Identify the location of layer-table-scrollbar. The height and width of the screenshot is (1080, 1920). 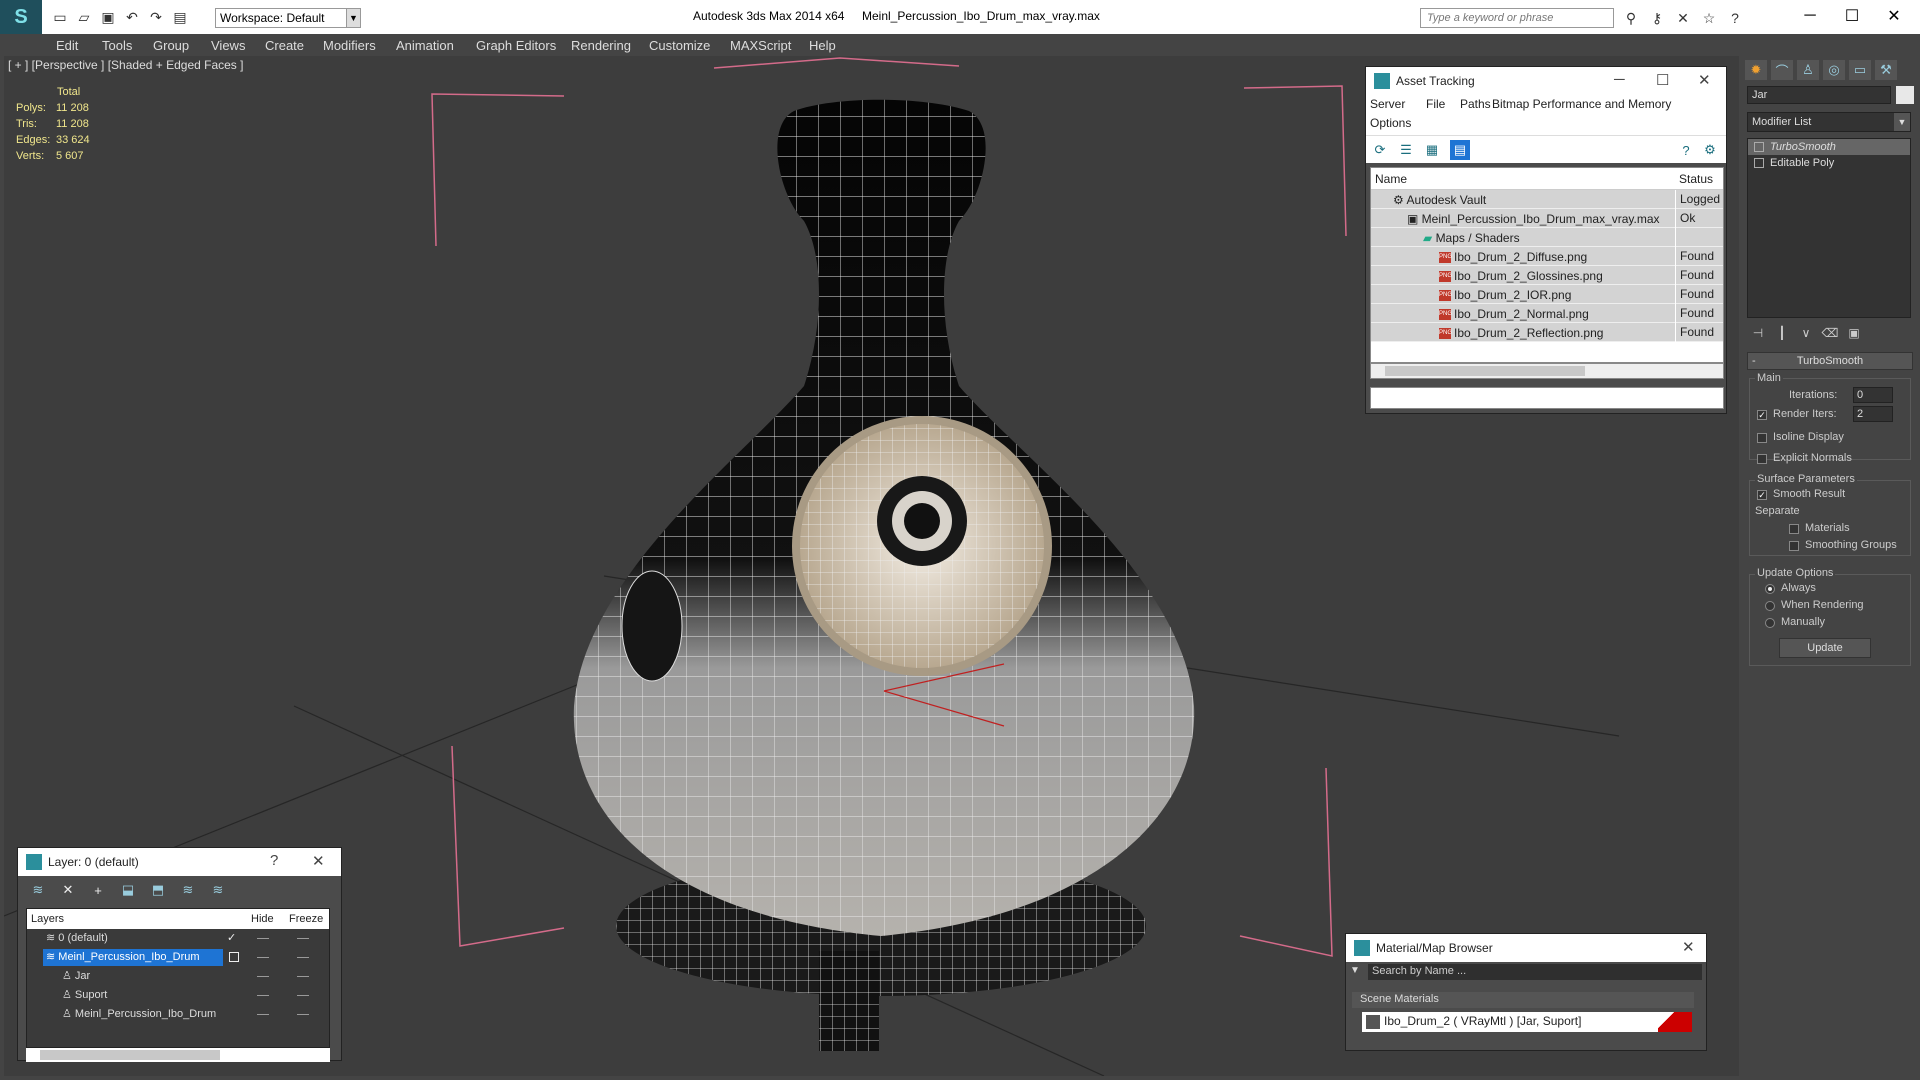
(178, 1055).